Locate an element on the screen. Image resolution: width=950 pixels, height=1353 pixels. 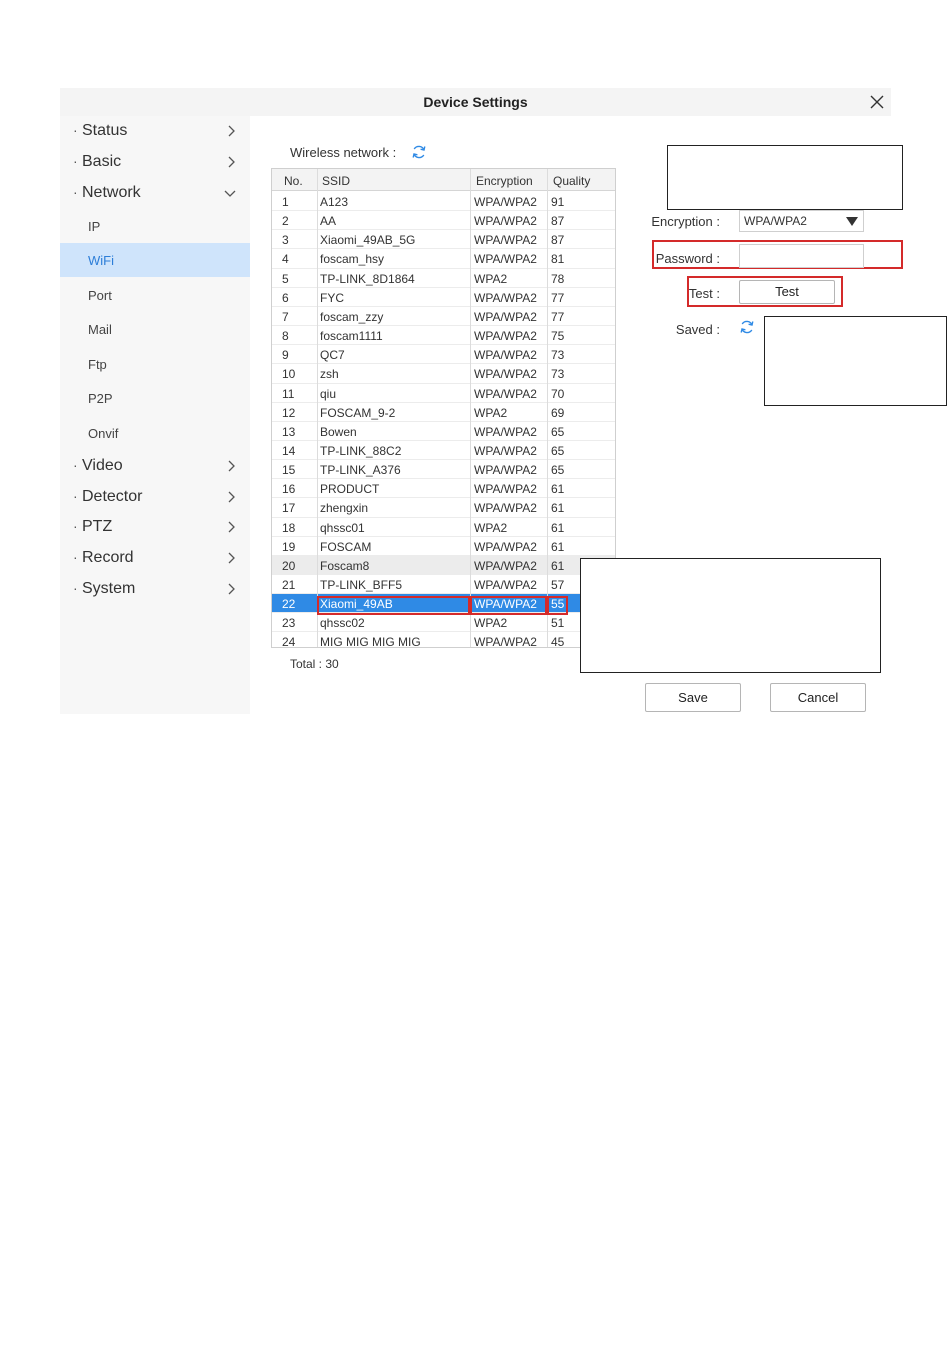
cell-no: 8 is located at coordinates (285, 336).